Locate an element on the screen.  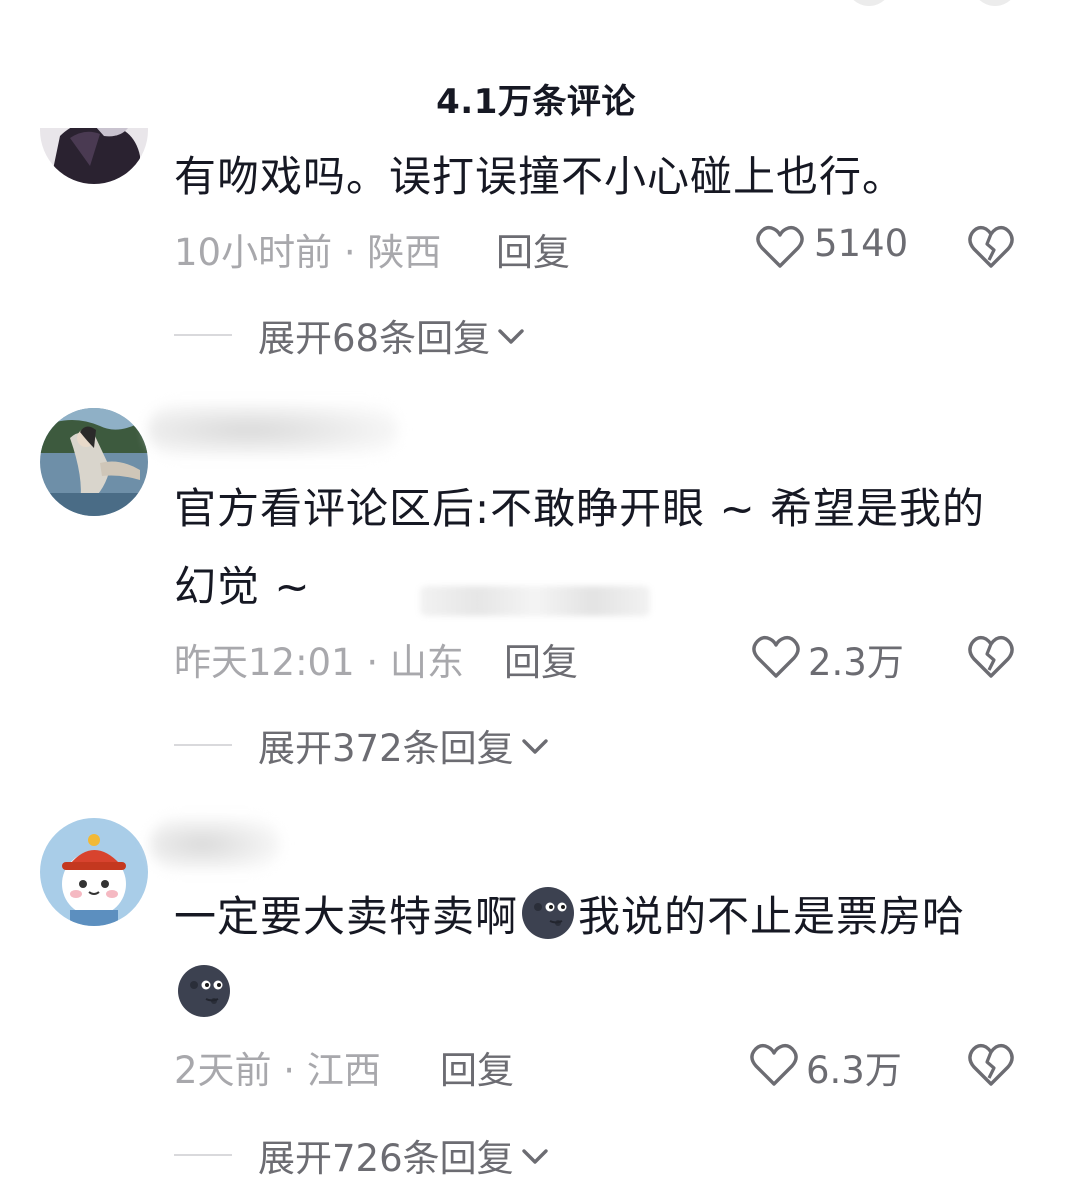
comment-count-title: 4.1万条评论 is located at coordinates (536, 102).